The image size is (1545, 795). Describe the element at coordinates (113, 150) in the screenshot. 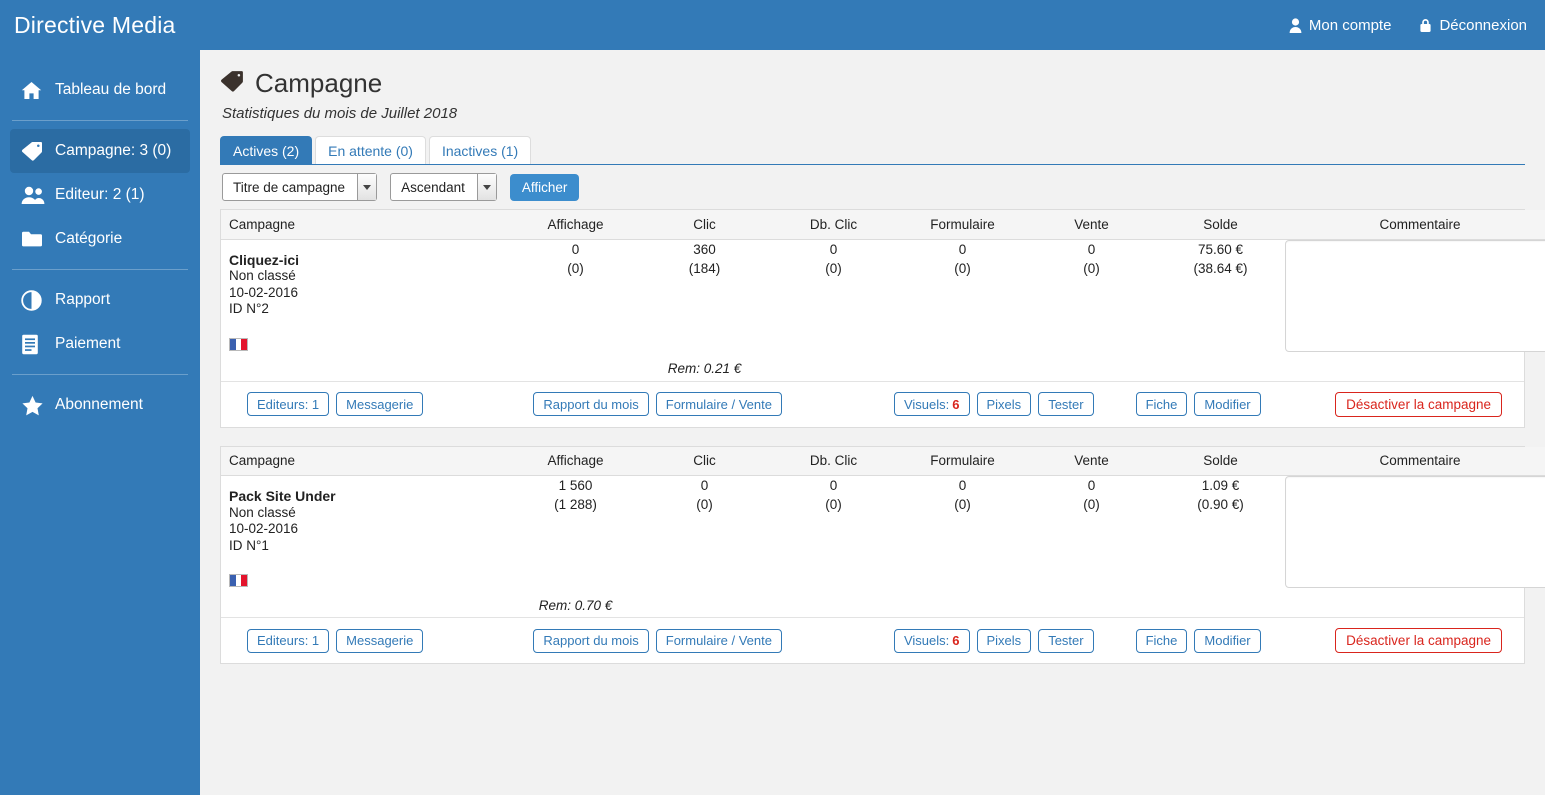

I see `sidebar-label: Campagne: 3 (0)` at that location.